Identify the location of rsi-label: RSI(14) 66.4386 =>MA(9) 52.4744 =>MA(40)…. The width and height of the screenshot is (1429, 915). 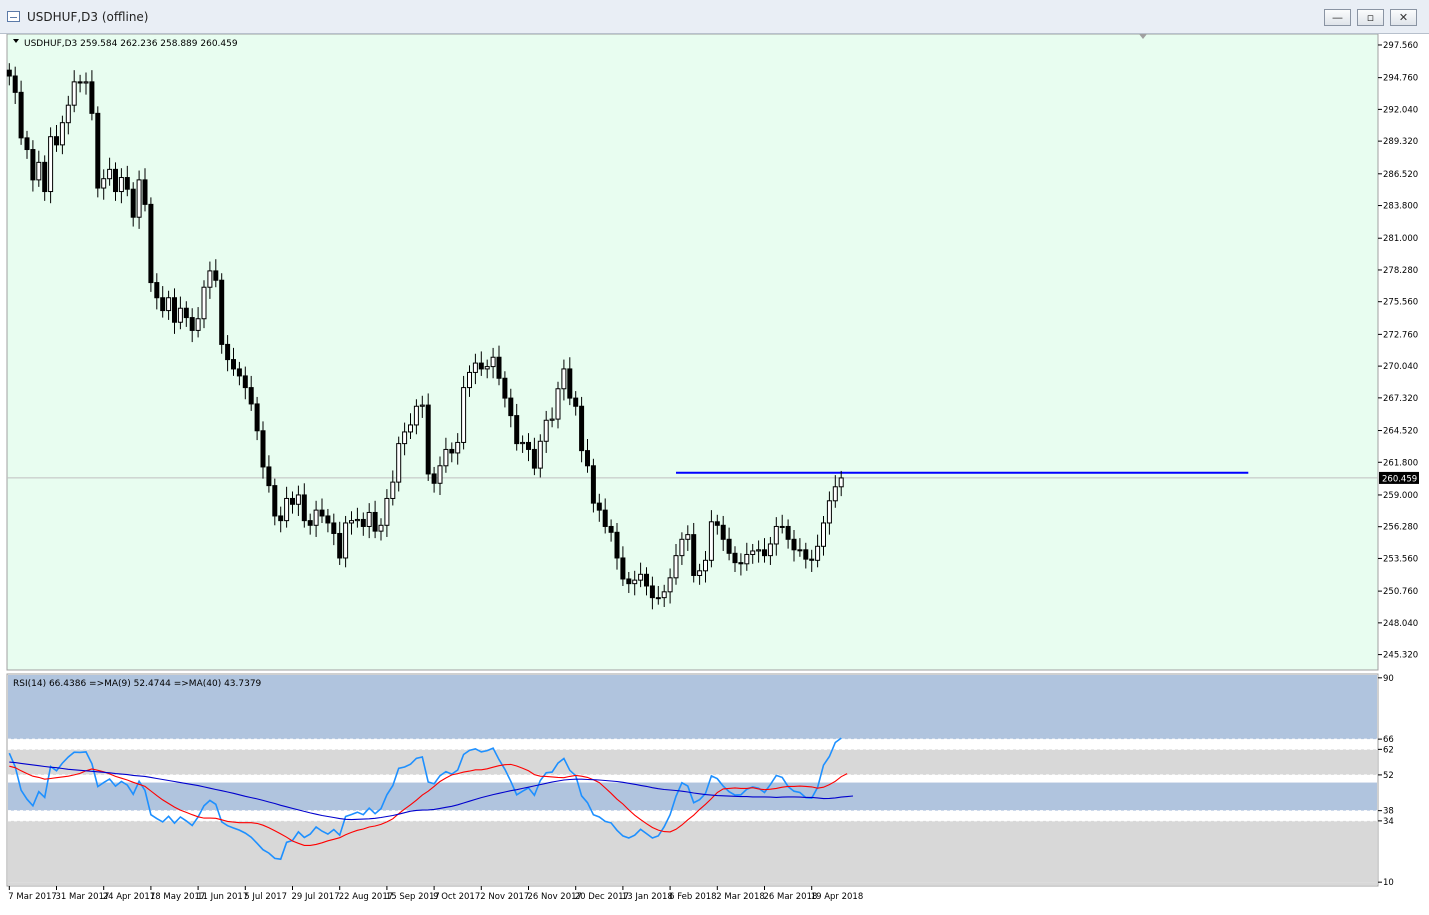
(137, 684).